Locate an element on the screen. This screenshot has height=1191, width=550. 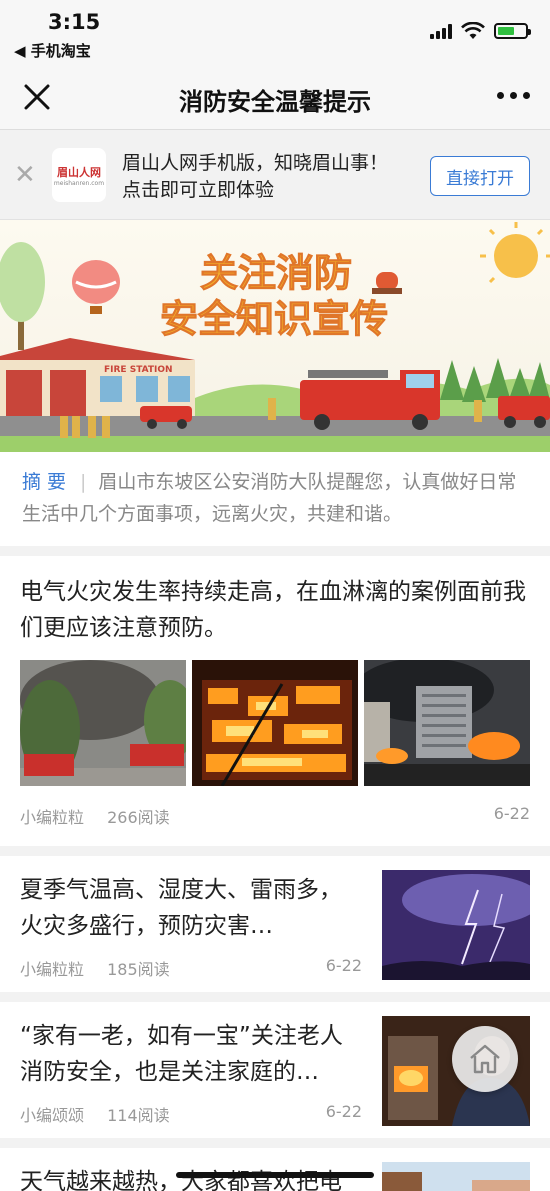
hero-headline-1: 关注消防 is located at coordinates (276, 273).